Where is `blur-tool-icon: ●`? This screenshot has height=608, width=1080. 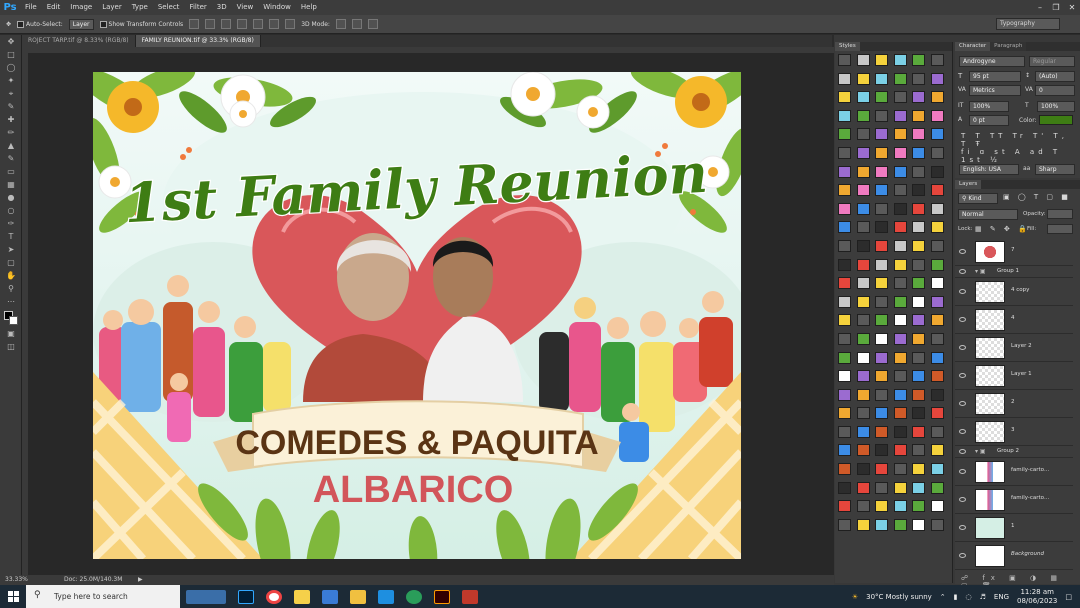
blur-tool-icon: ● is located at coordinates (11, 198).